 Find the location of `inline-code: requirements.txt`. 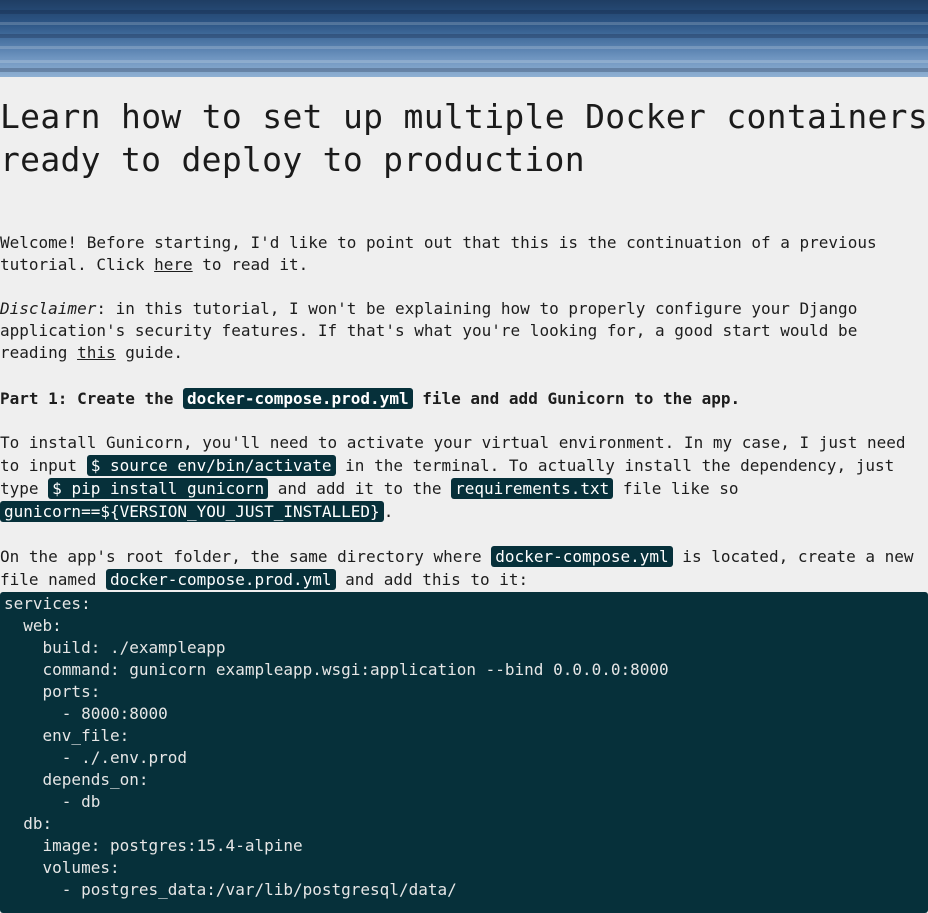

inline-code: requirements.txt is located at coordinates (532, 488).